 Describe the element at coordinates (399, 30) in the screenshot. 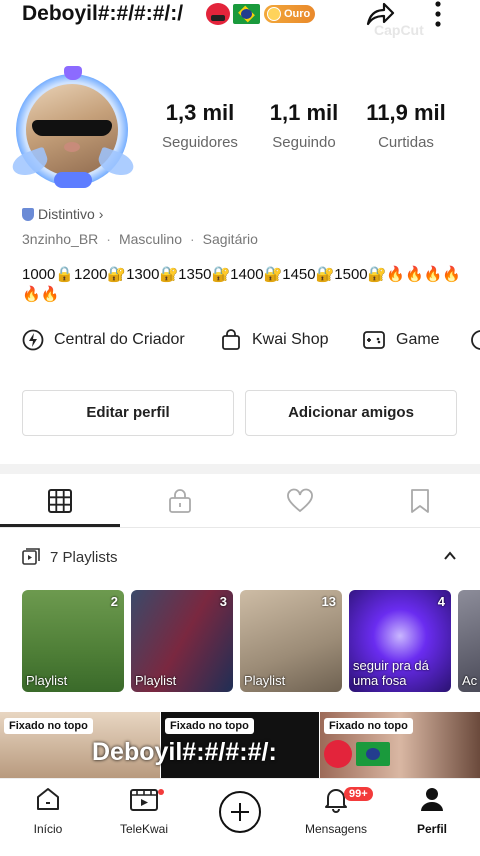

I see `capcut-watermark: CapCut` at that location.